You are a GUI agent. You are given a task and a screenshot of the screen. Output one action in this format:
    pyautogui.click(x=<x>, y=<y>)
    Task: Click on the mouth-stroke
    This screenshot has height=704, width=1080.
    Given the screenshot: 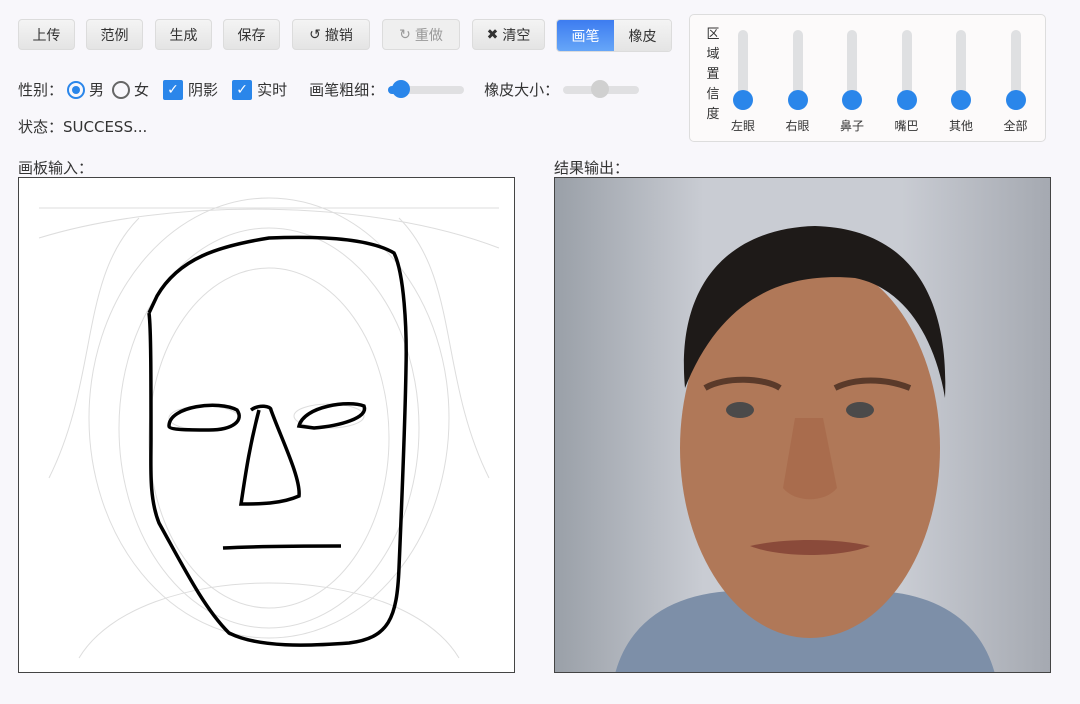 What is the action you would take?
    pyautogui.click(x=282, y=547)
    